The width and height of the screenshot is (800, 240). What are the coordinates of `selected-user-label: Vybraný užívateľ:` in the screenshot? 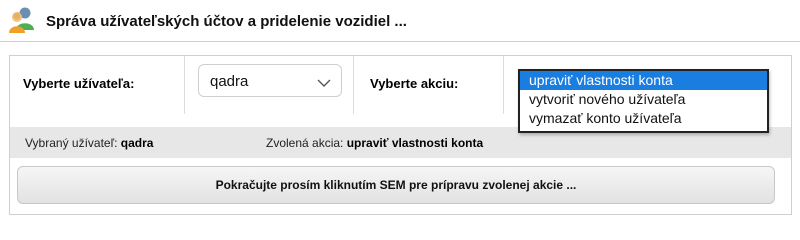 It's located at (71, 143).